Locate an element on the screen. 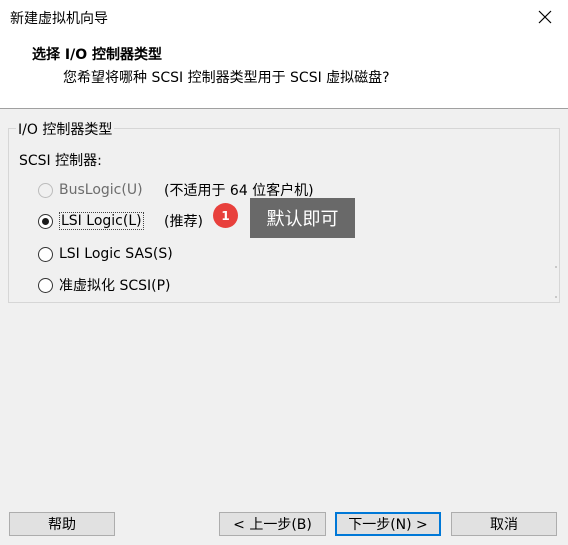 Image resolution: width=568 pixels, height=545 pixels. lsi-logic-note: (推荐) is located at coordinates (183, 222).